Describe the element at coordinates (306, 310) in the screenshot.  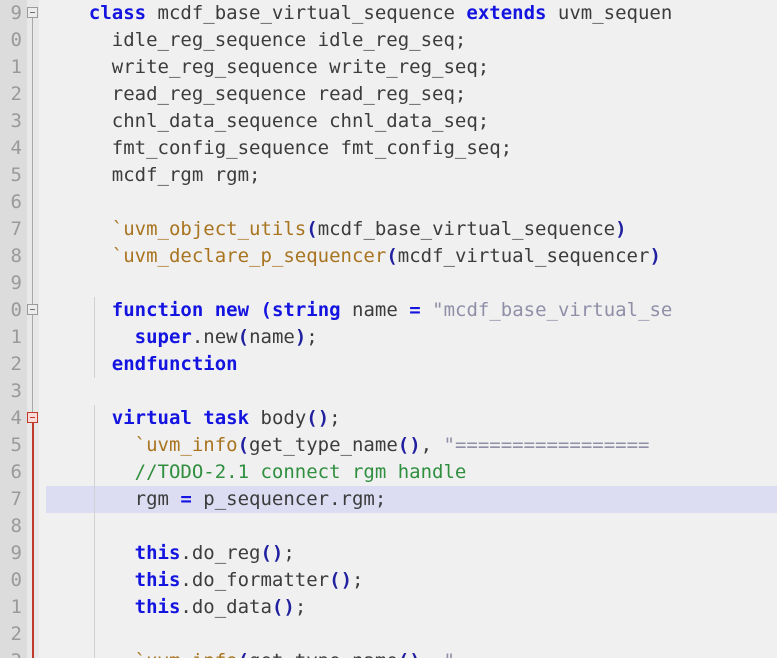
I see `code-token-kw: string` at that location.